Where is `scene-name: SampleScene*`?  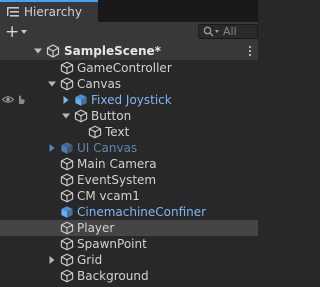 scene-name: SampleScene* is located at coordinates (112, 51).